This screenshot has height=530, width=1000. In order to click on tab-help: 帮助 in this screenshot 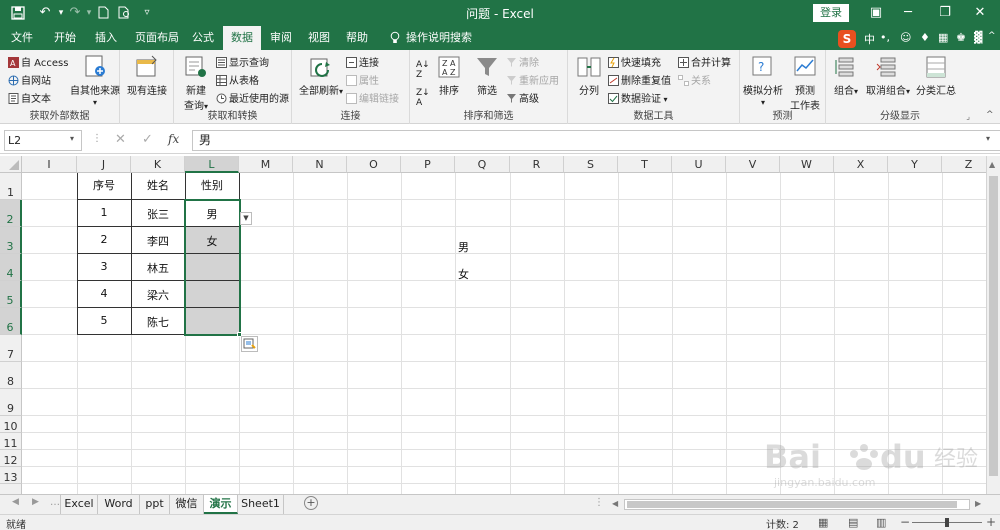, I will do `click(357, 38)`.